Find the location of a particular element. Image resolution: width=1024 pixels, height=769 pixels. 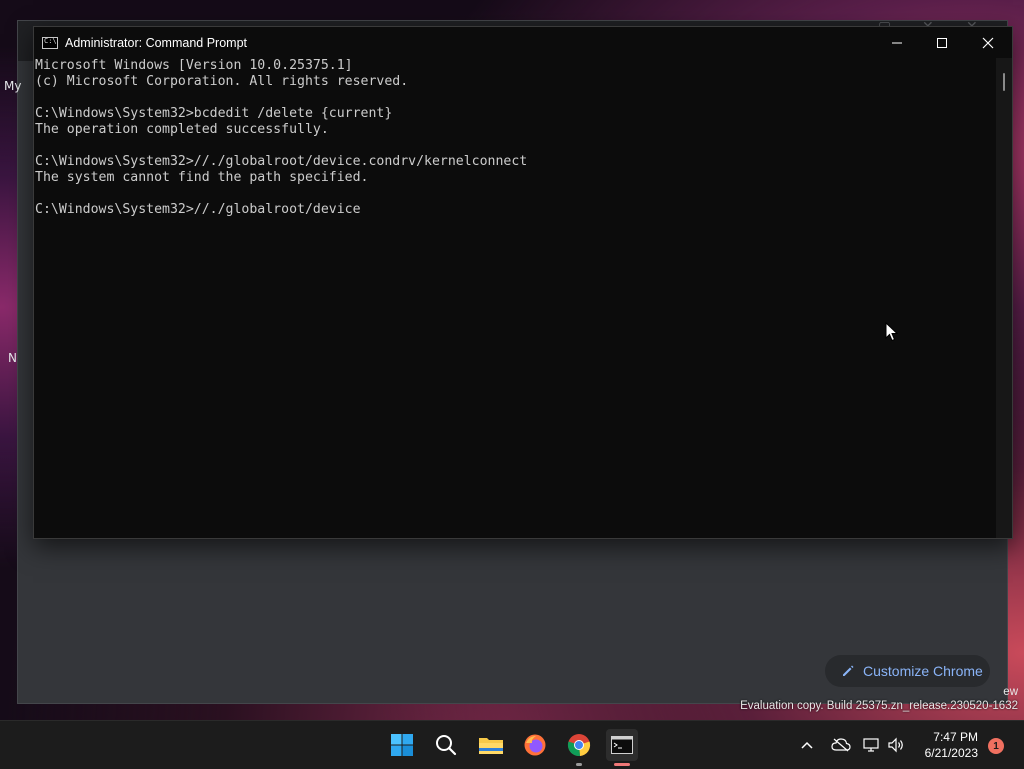

clock-button: 7:47 PM 6/21/2023 is located at coordinates (951, 745).